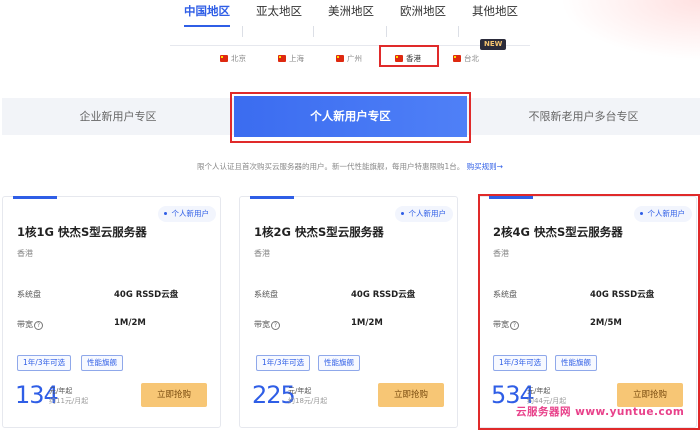 The height and width of the screenshot is (434, 700). I want to click on new-badge: NEW, so click(493, 44).